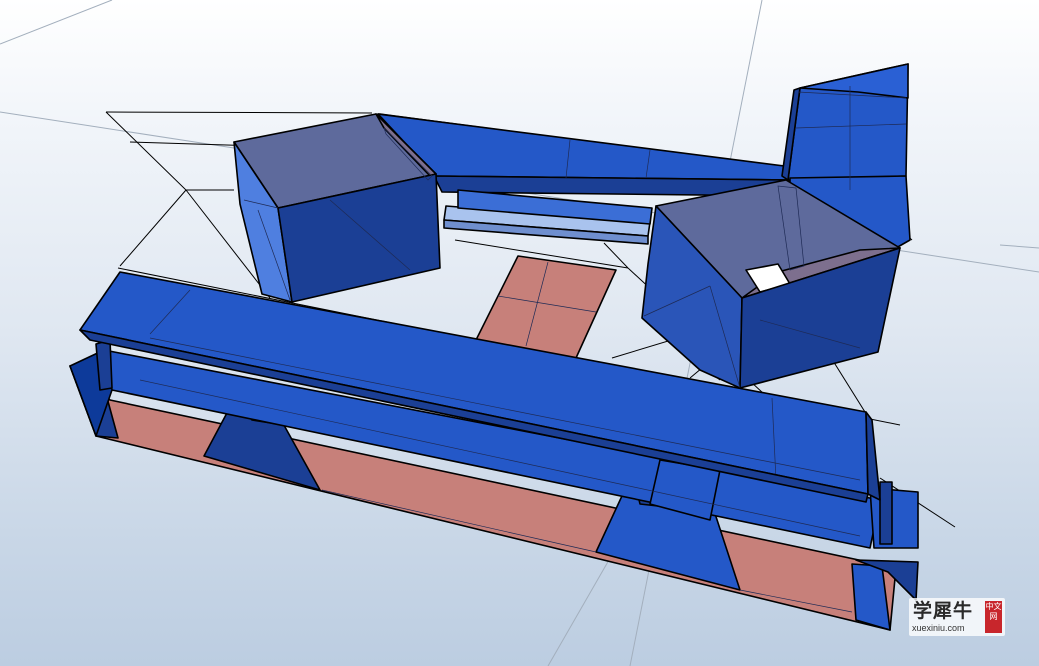  What do you see at coordinates (938, 628) in the screenshot?
I see `watermark-url: xuexiniu.com` at bounding box center [938, 628].